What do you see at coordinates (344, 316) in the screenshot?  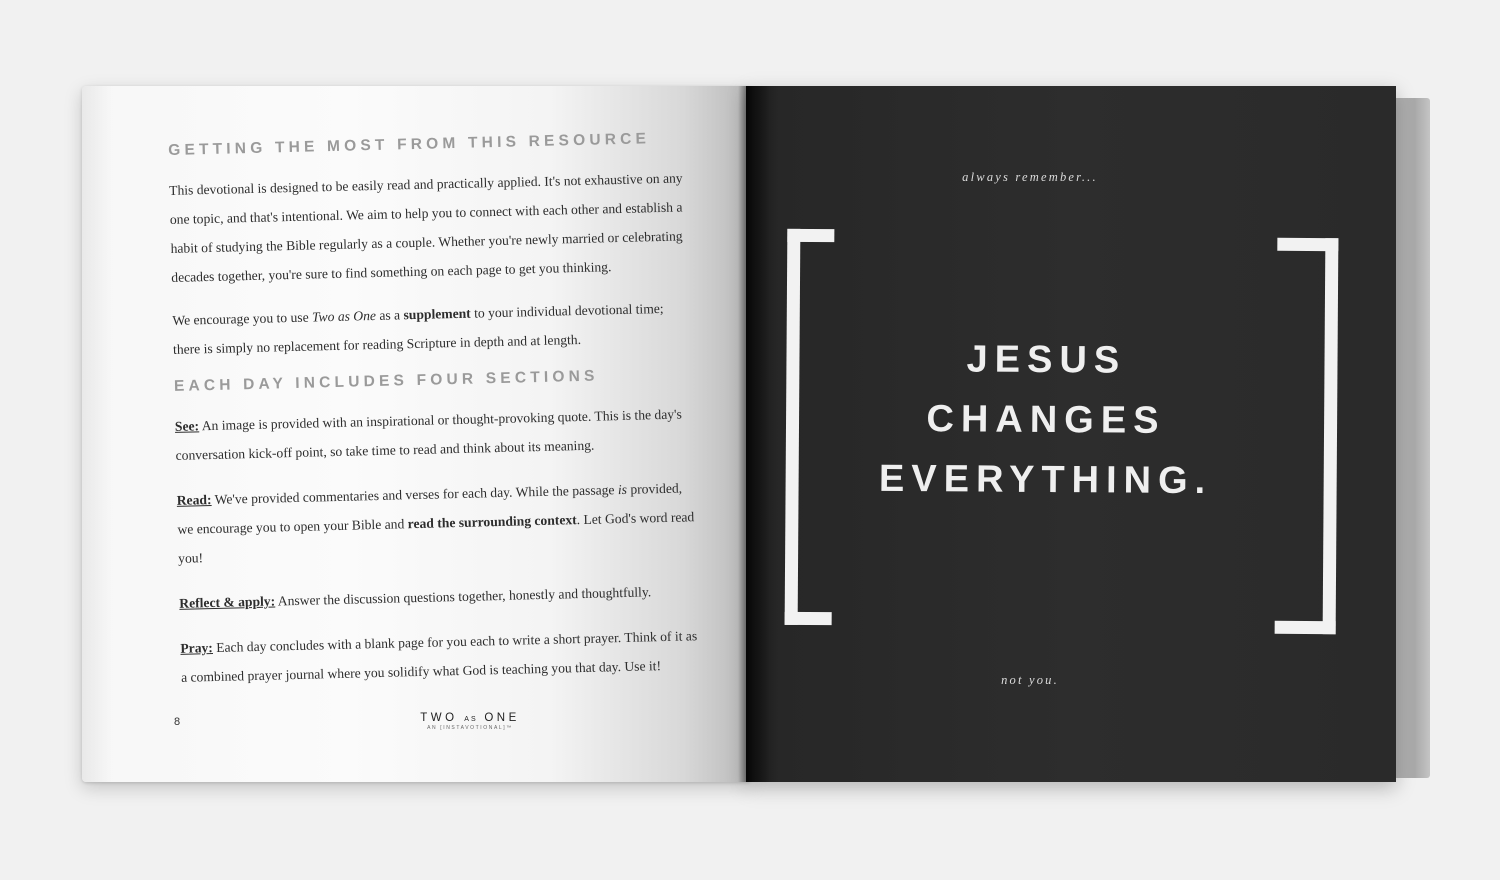 I see `book-title-italic: Two as One` at bounding box center [344, 316].